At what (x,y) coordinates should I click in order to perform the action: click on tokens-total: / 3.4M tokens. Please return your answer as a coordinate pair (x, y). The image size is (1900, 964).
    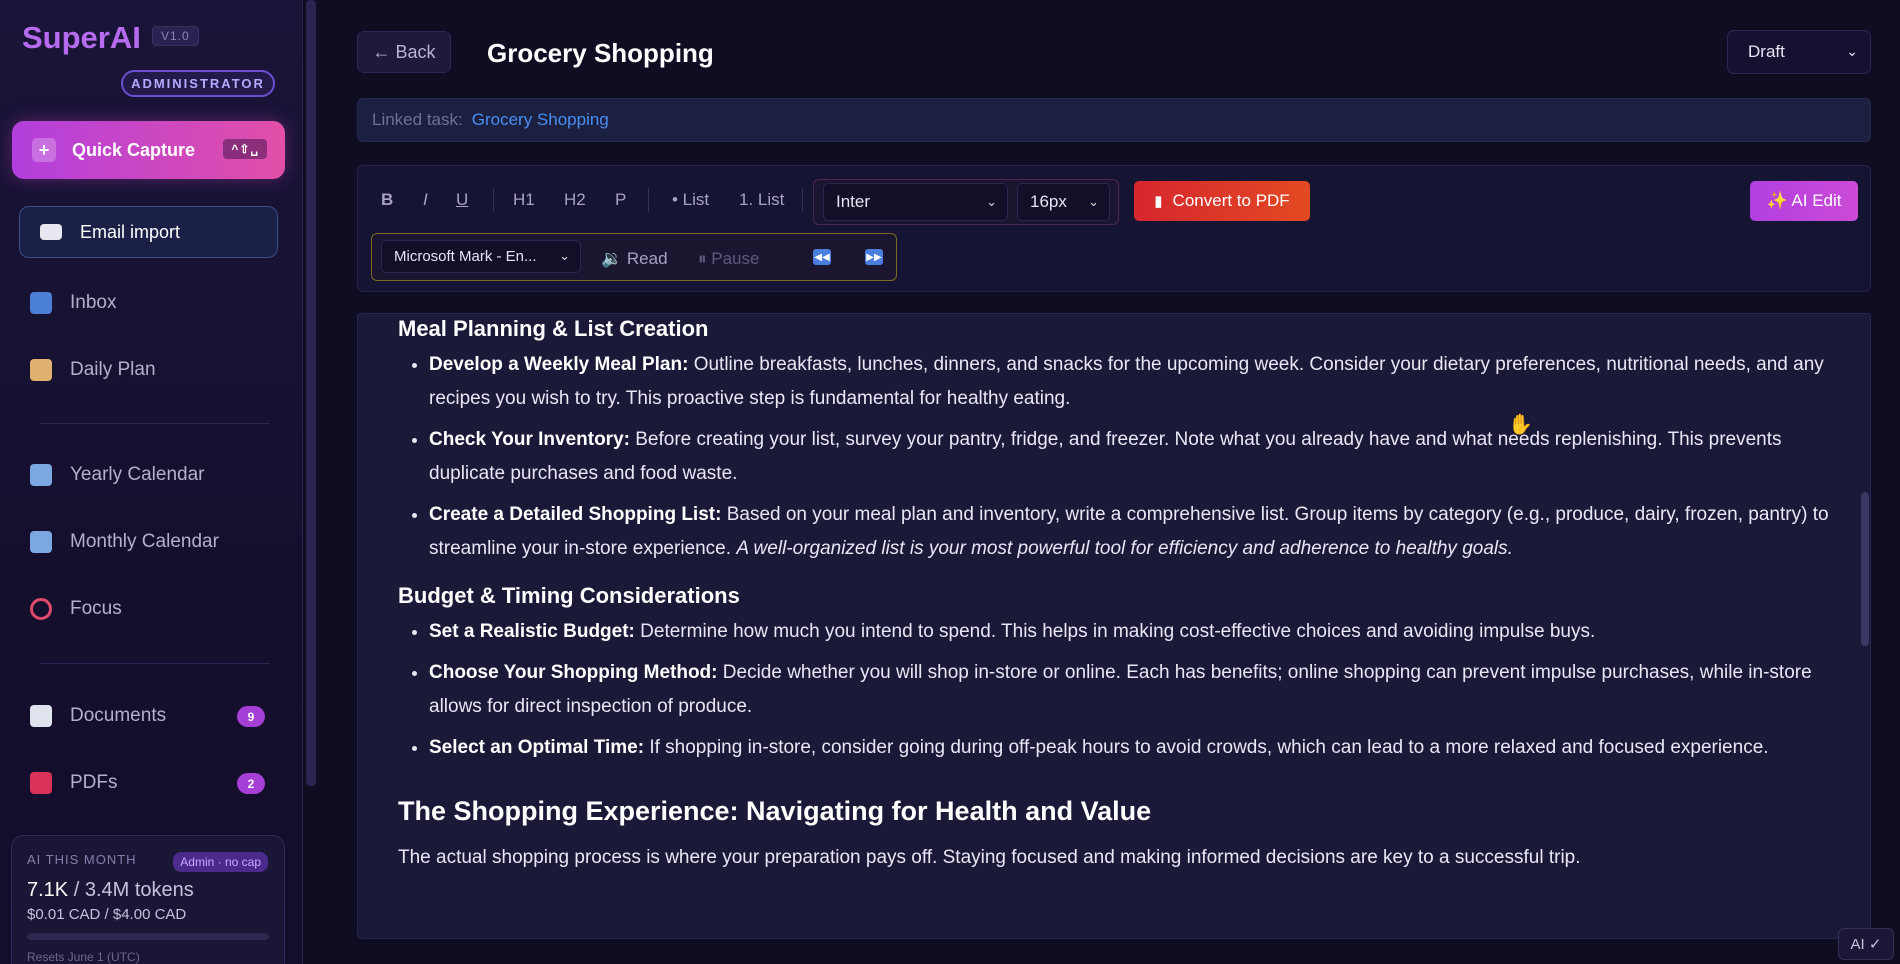
    Looking at the image, I should click on (131, 890).